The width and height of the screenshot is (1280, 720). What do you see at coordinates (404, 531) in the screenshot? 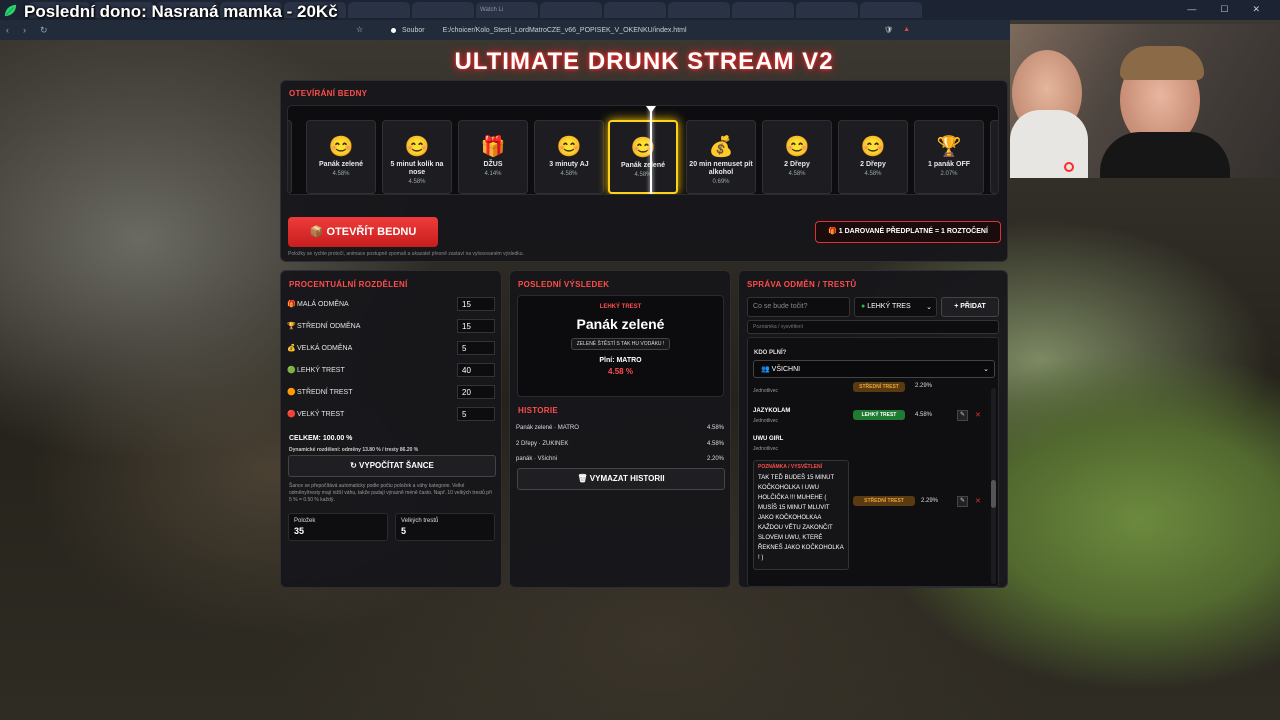
I see `stat-value: 5` at bounding box center [404, 531].